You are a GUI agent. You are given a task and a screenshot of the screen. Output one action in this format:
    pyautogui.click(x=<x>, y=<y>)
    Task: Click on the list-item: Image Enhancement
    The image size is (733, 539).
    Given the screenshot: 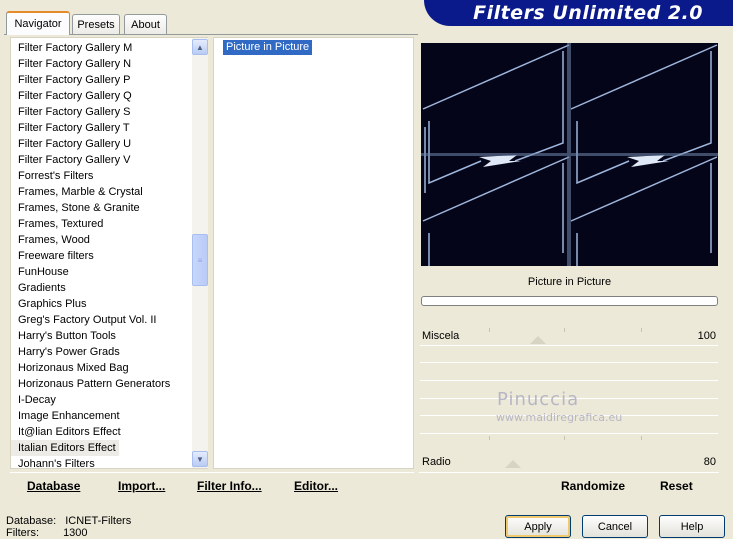 What is the action you would take?
    pyautogui.click(x=101, y=416)
    